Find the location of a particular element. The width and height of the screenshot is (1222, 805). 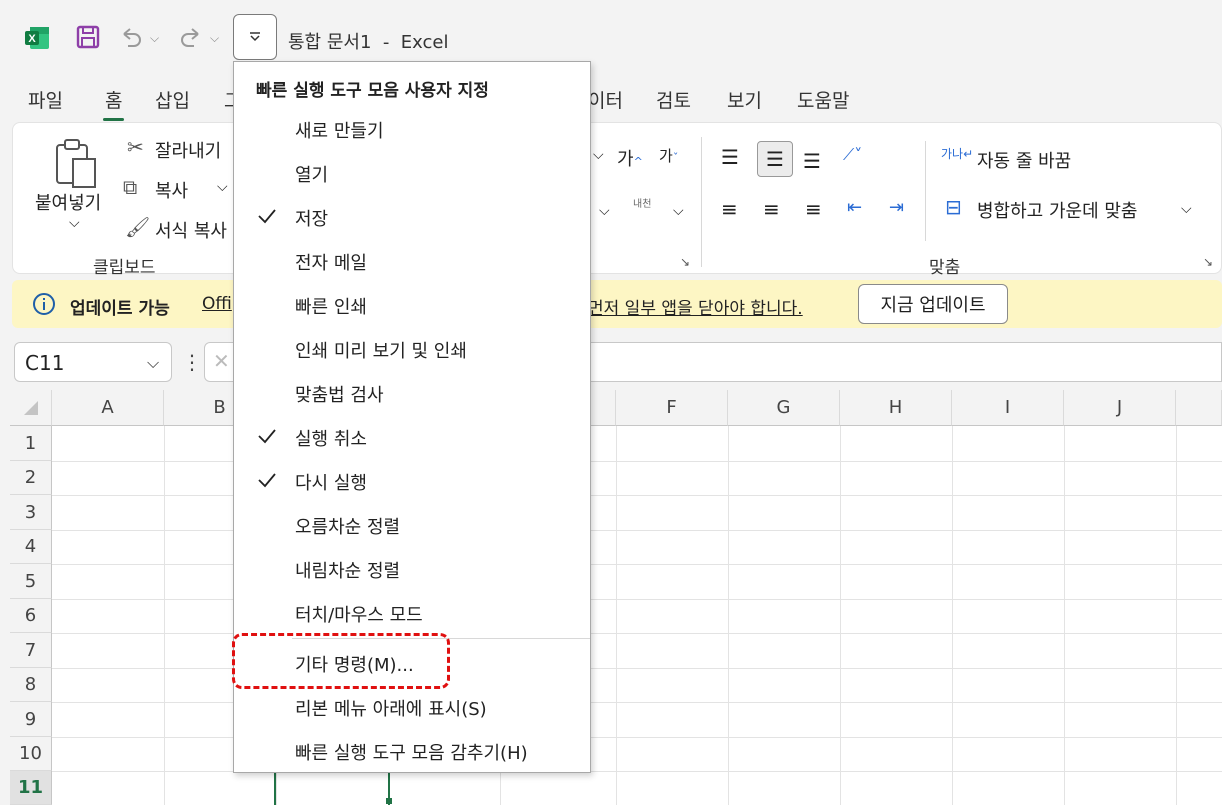

selected-cell is located at coordinates (332, 788).